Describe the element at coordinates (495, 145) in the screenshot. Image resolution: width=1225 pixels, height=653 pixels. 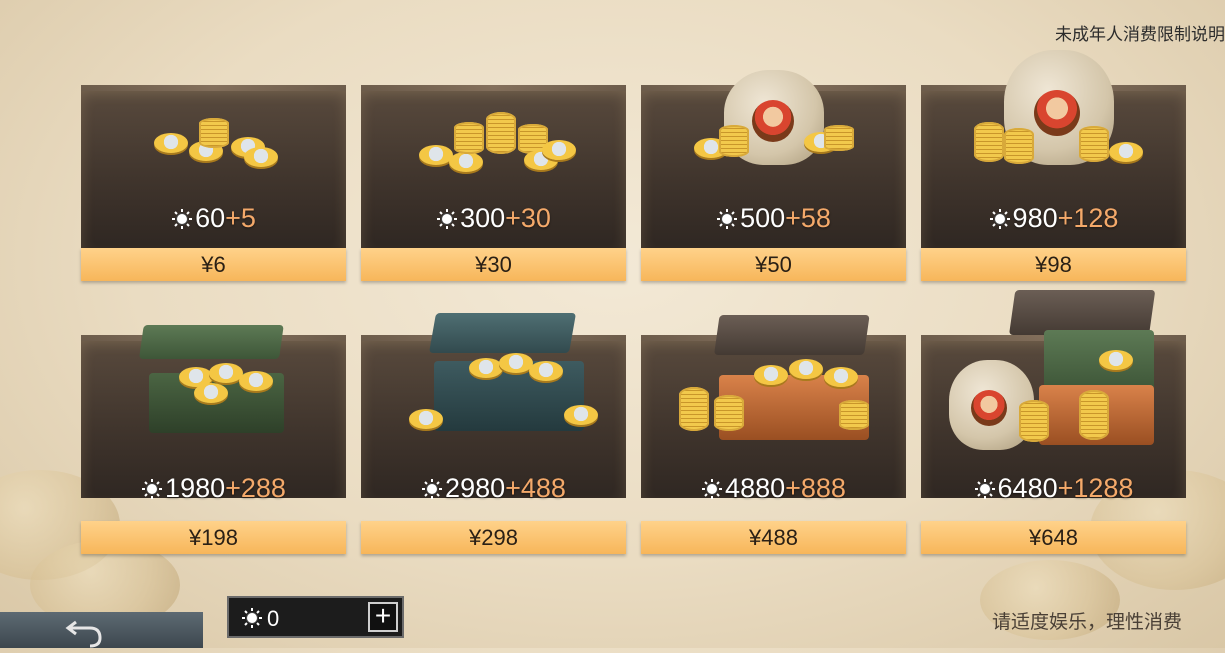
I see `coin-pile-medium-art` at that location.